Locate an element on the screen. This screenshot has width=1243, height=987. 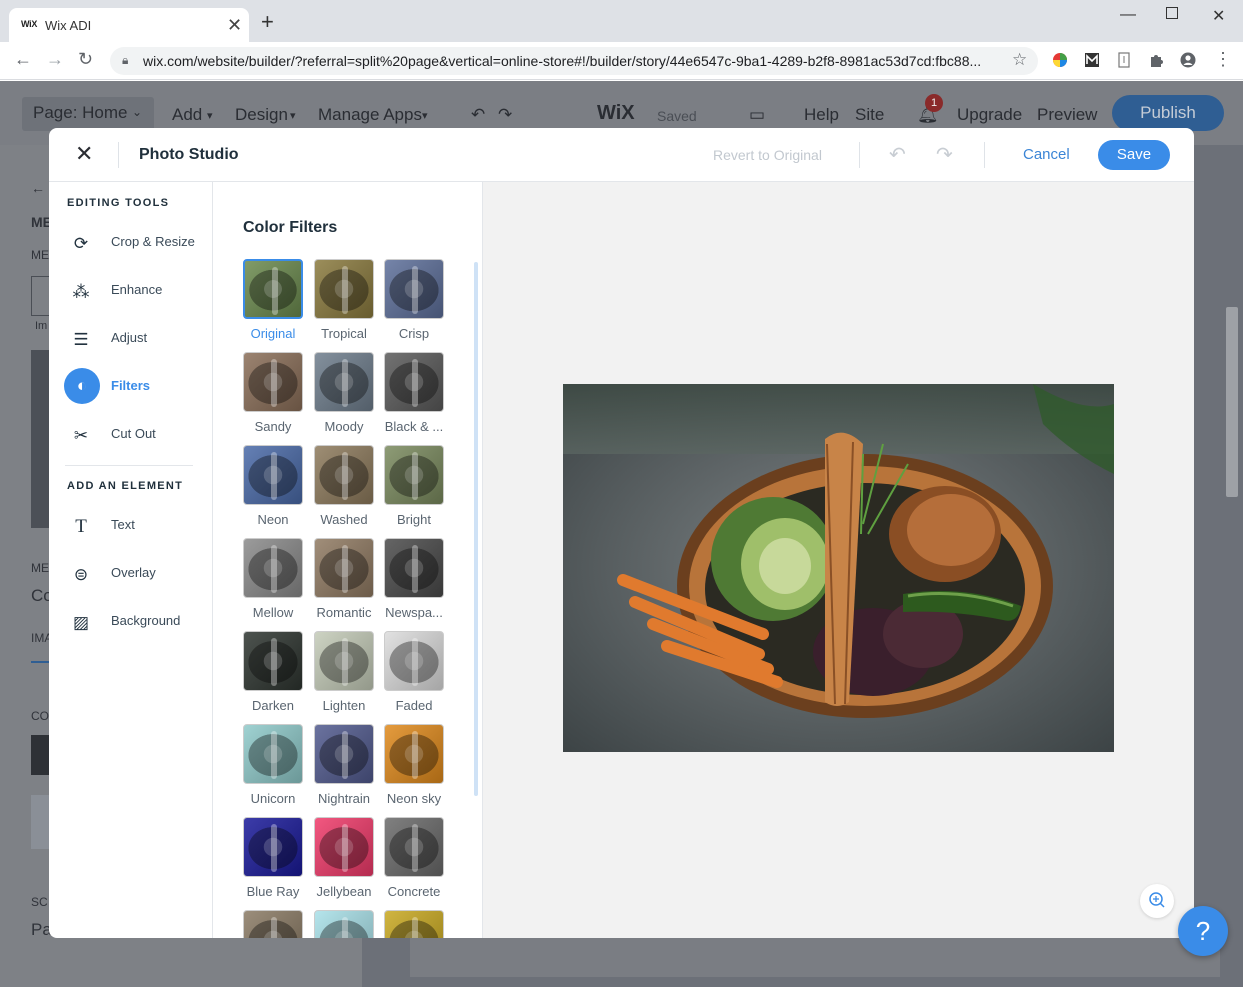
preview-link: Preview is located at coordinates (1067, 115).